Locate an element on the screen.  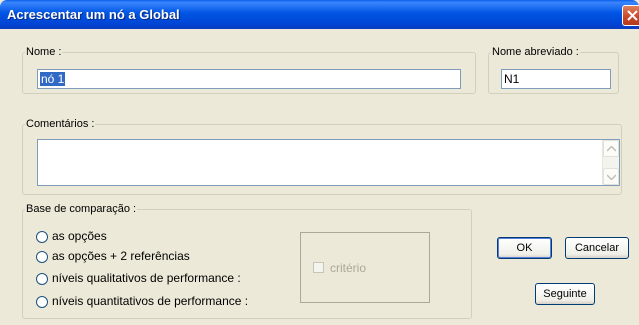
nome-input: nó 1 is located at coordinates (249, 79).